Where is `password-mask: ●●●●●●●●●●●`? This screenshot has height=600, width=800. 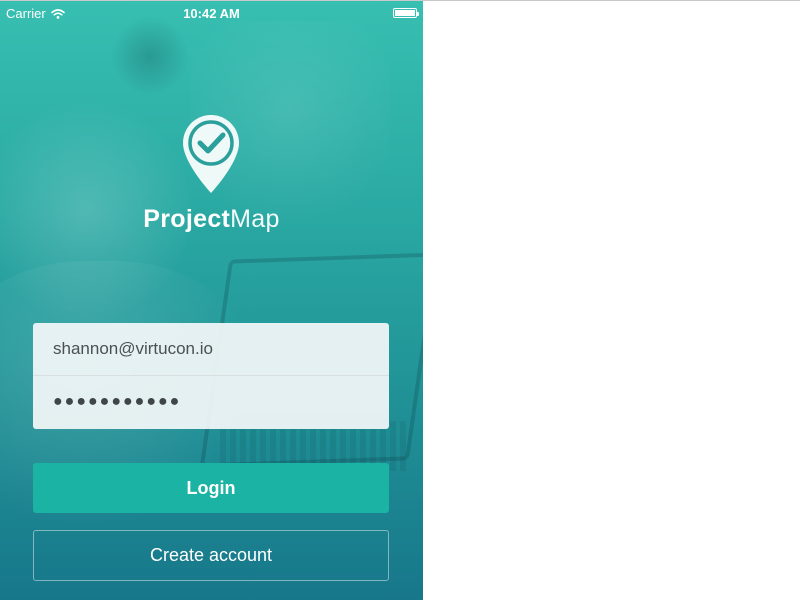
password-mask: ●●●●●●●●●●● is located at coordinates (117, 401).